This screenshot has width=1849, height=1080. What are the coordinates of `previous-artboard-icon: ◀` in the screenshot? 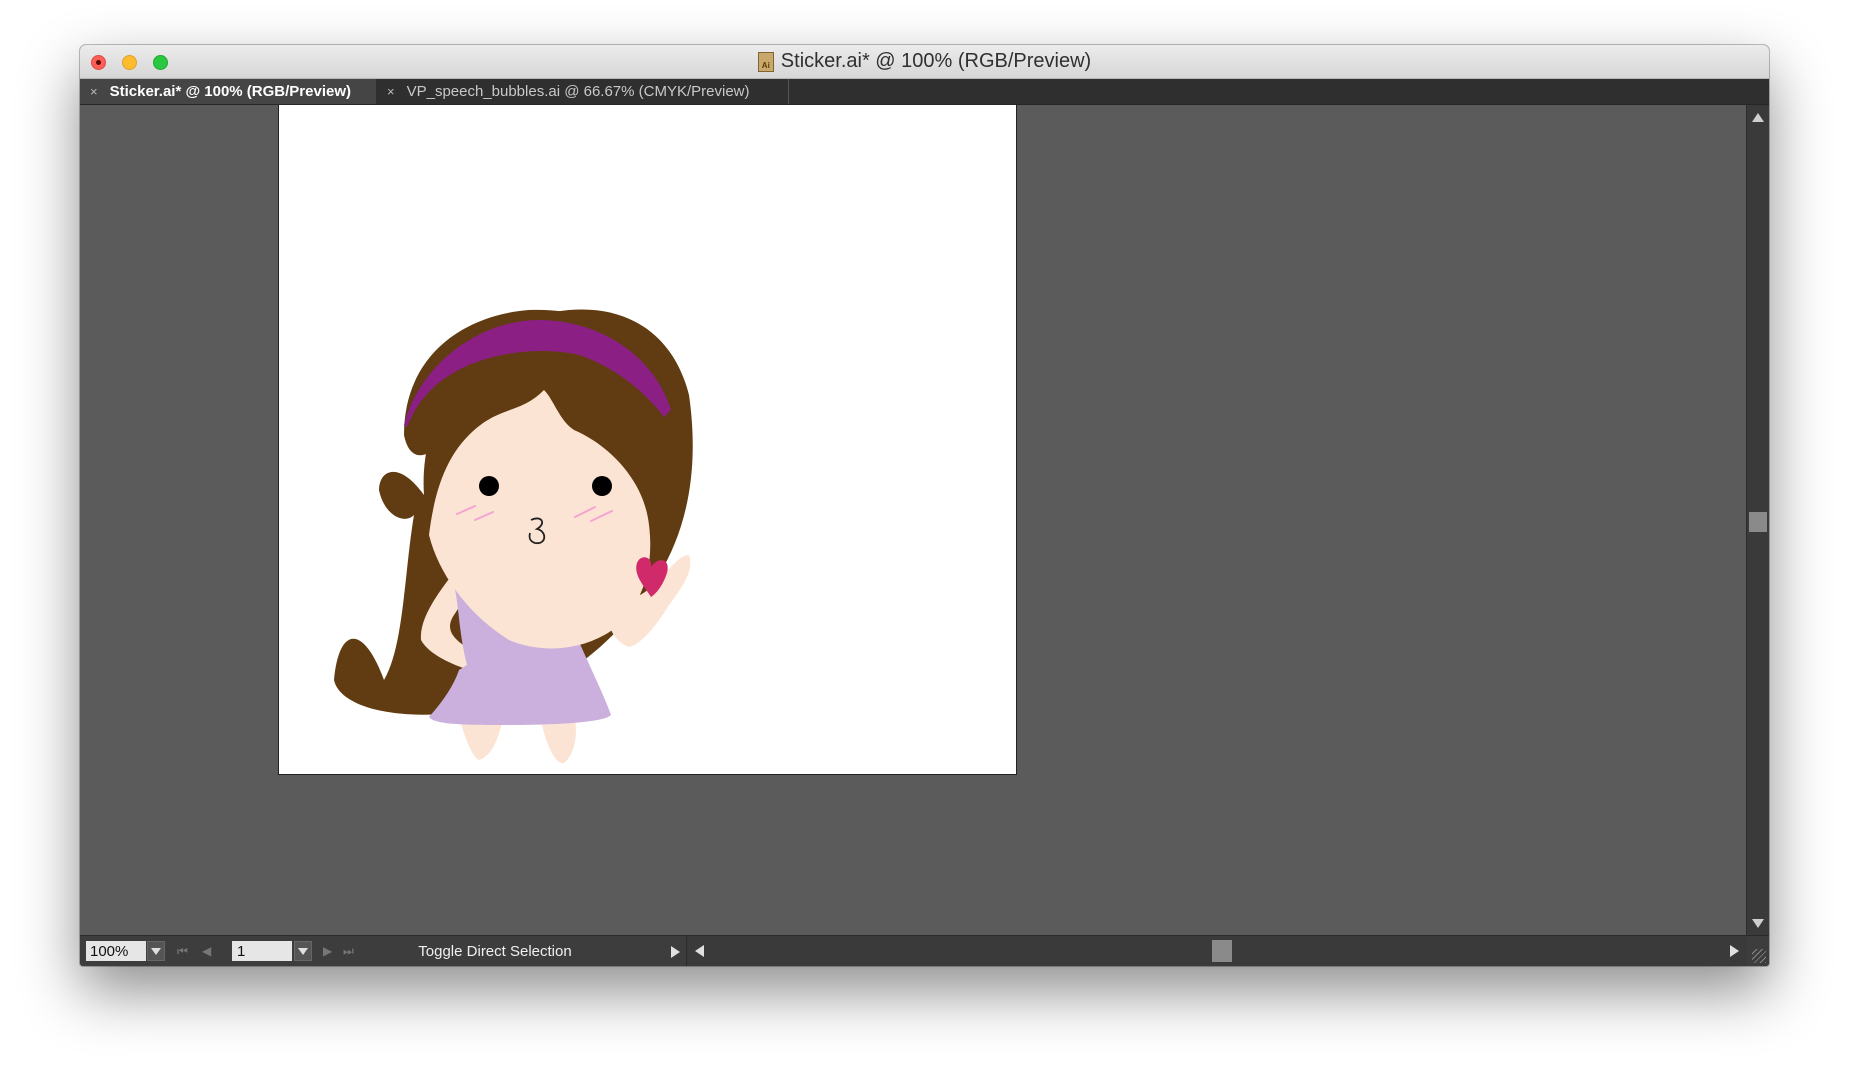 It's located at (206, 951).